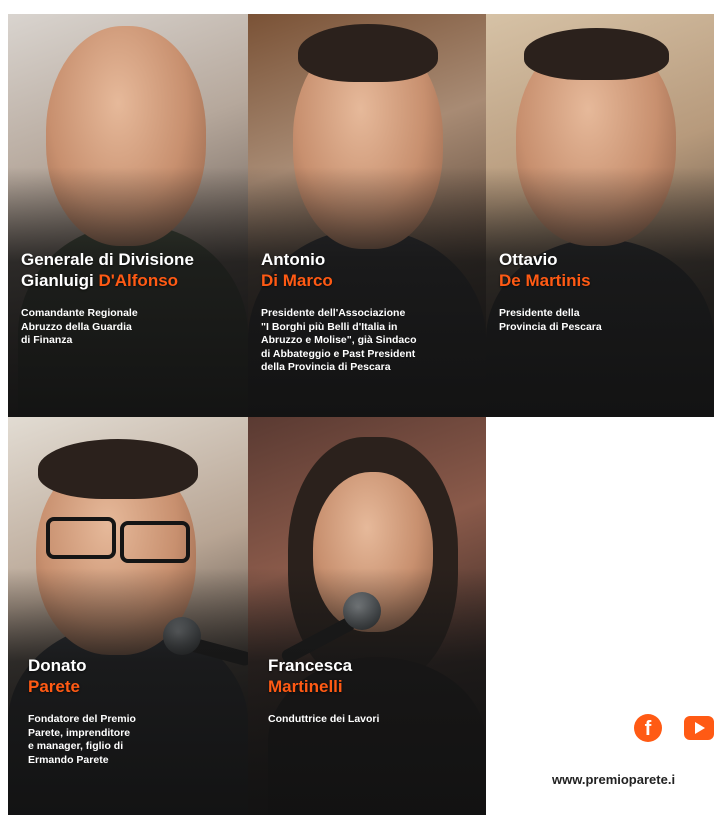 The height and width of the screenshot is (815, 714). Describe the element at coordinates (528, 259) in the screenshot. I see `speaker-name: Ottavio` at that location.